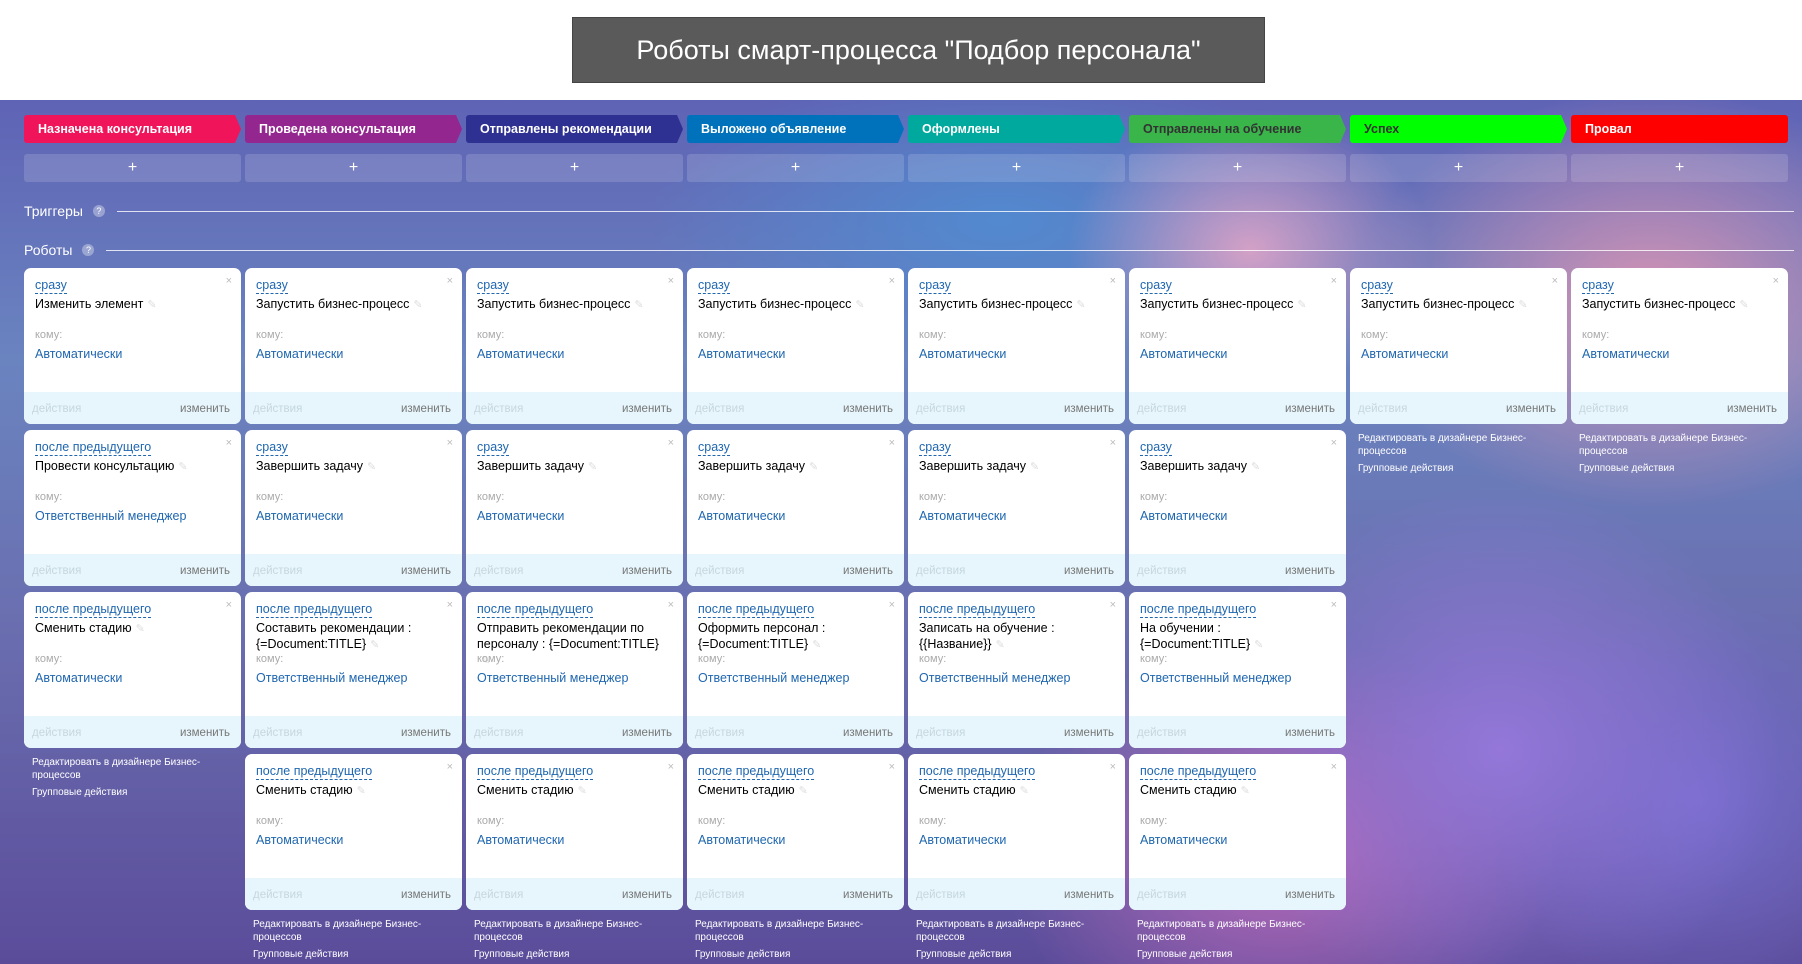 The width and height of the screenshot is (1802, 964). I want to click on stage-5: Оформлены, so click(1016, 129).